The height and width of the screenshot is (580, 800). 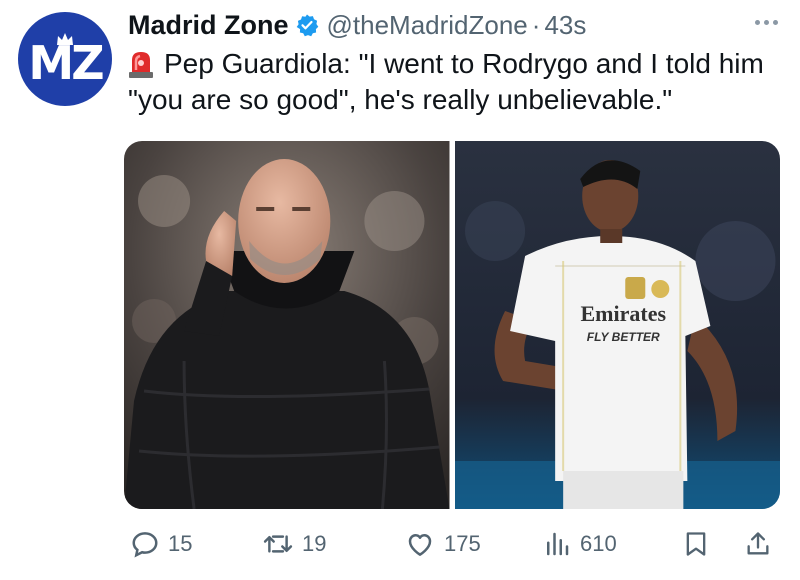 What do you see at coordinates (65, 59) in the screenshot?
I see `avatar: MZ` at bounding box center [65, 59].